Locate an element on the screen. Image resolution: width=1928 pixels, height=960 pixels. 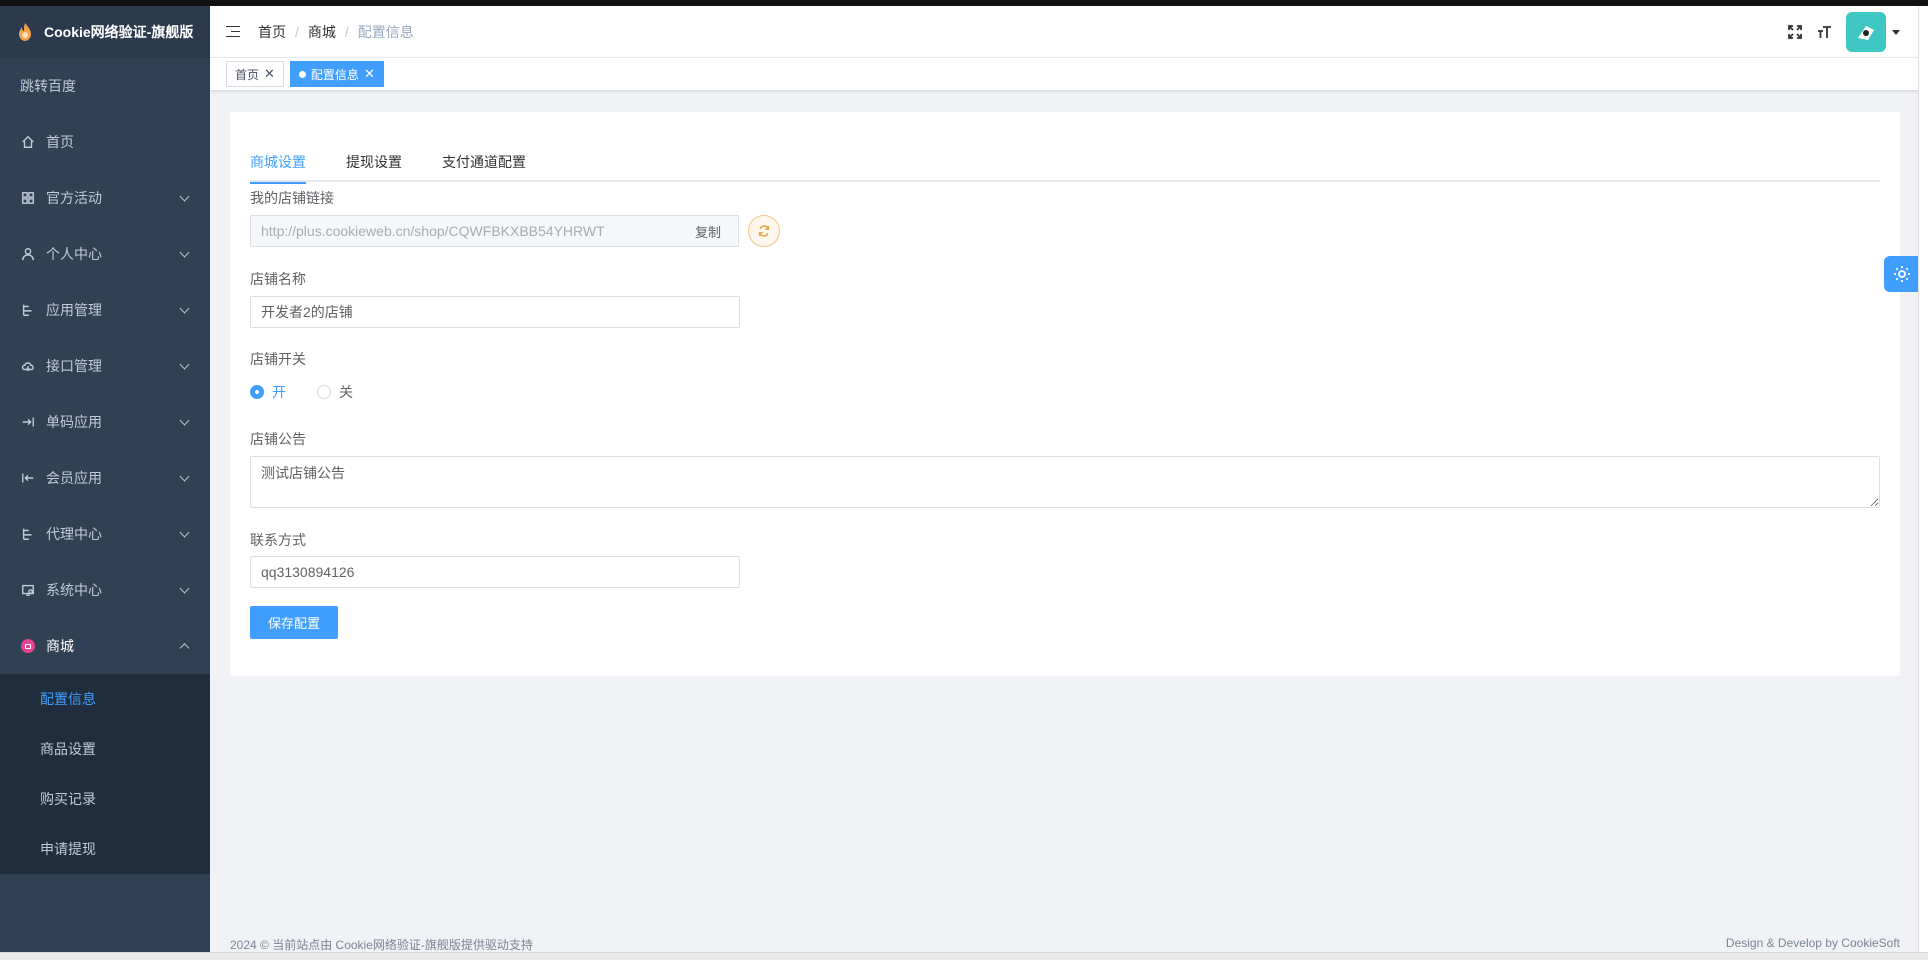
settings-button is located at coordinates (1902, 274).